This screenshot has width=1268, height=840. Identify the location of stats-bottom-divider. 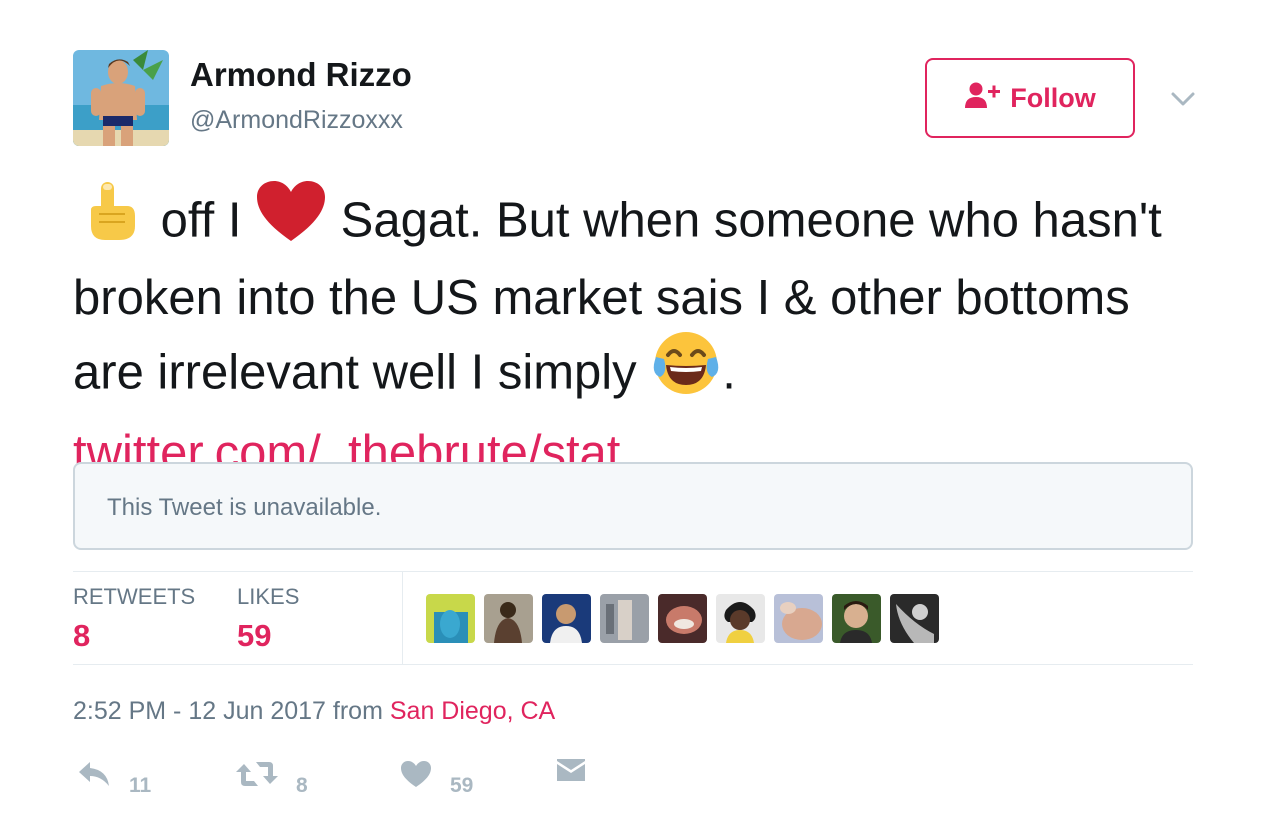
(633, 664).